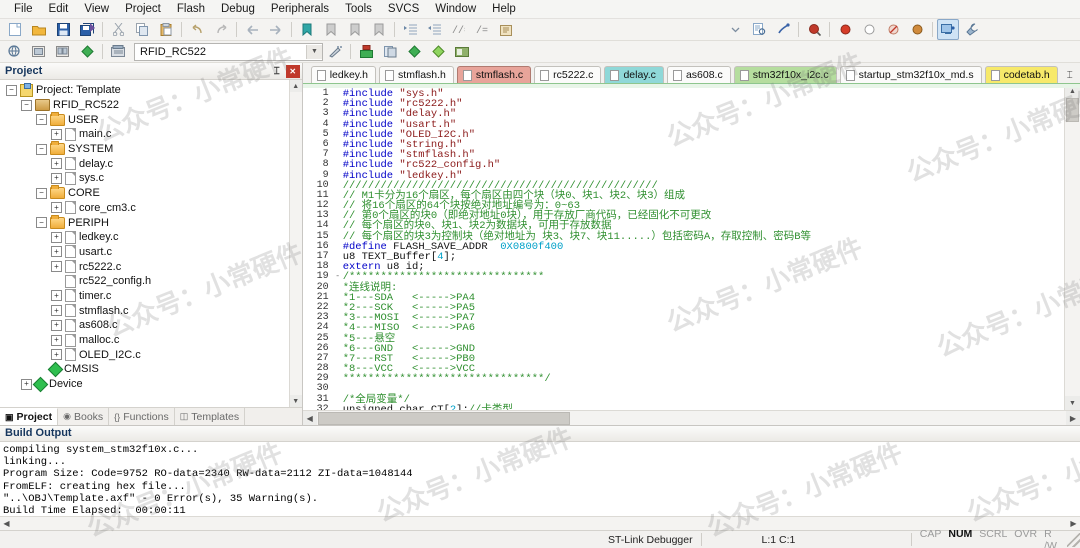  Describe the element at coordinates (87, 29) in the screenshot. I see `save-all-icon` at that location.